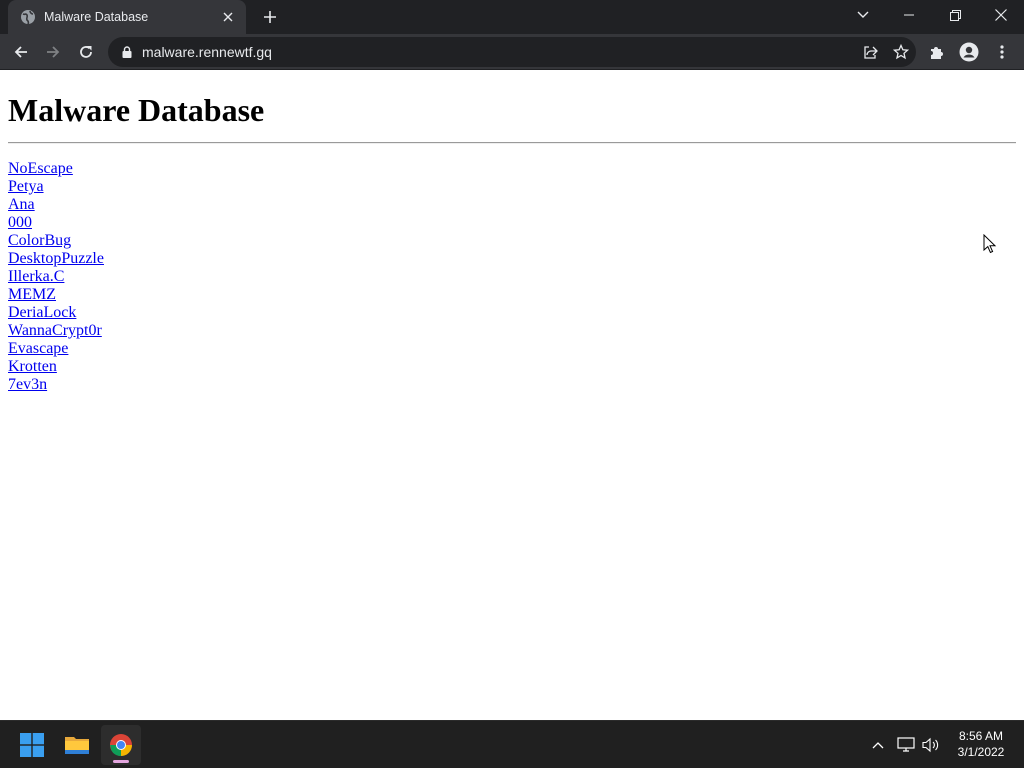 Image resolution: width=1024 pixels, height=768 pixels. What do you see at coordinates (512, 17) in the screenshot?
I see `browser-titlebar: Malware Database` at bounding box center [512, 17].